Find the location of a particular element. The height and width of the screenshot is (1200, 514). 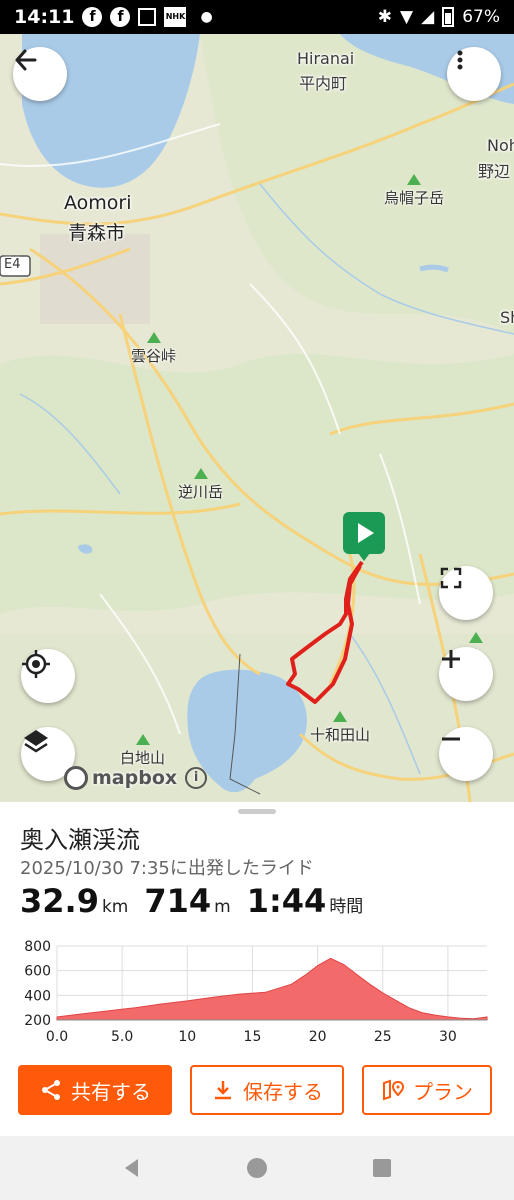

distance-unit: km is located at coordinates (115, 907).